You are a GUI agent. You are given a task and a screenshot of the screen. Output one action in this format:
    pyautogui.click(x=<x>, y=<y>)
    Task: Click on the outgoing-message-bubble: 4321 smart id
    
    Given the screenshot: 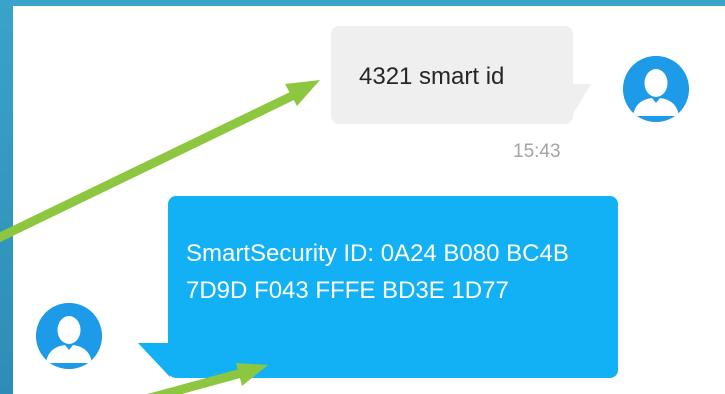 What is the action you would take?
    pyautogui.click(x=461, y=75)
    